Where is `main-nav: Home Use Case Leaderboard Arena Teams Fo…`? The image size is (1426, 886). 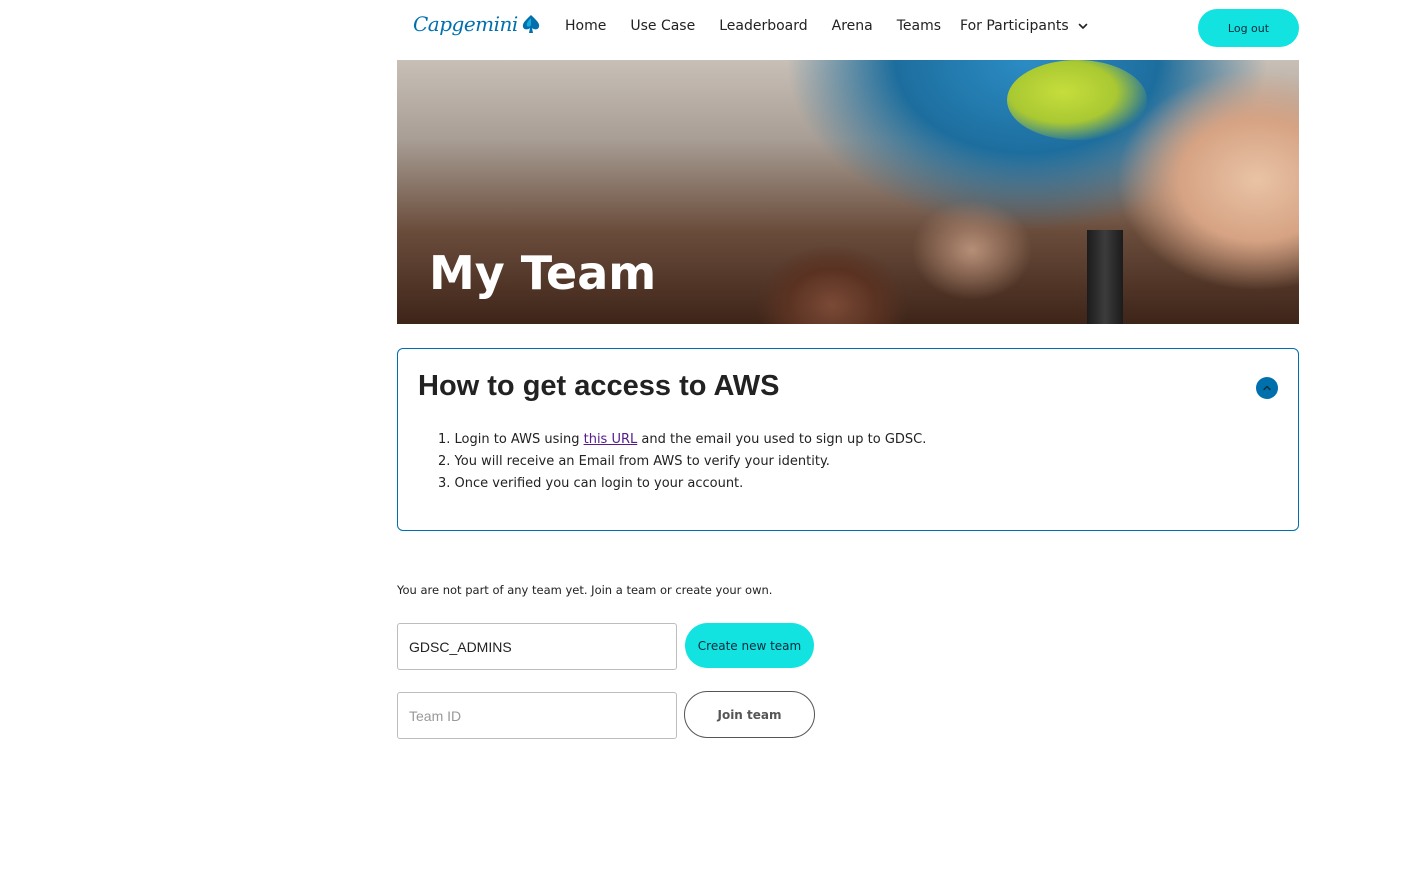
main-nav: Home Use Case Leaderboard Arena Teams Fo… is located at coordinates (839, 26).